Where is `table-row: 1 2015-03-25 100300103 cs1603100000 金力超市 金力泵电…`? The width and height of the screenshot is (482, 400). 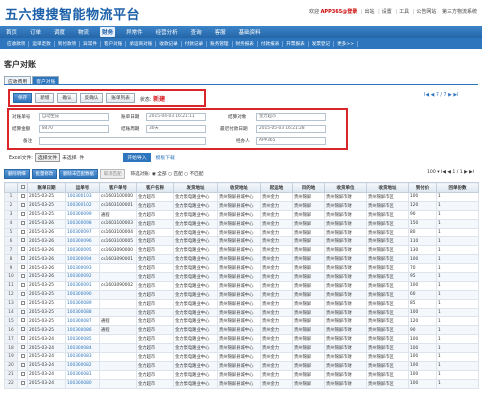 table-row: 1 2015-03-25 100300103 cs1603100000 金力超市 金力泵电… is located at coordinates (241, 197).